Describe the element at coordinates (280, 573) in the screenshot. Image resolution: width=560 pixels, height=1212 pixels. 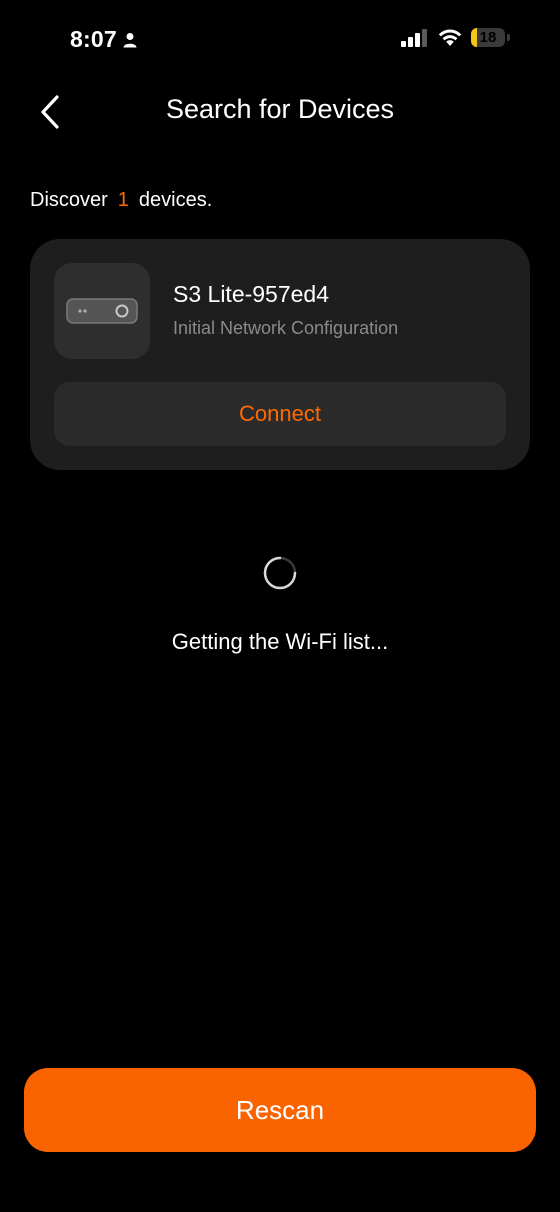
I see `loading-spinner-icon` at that location.